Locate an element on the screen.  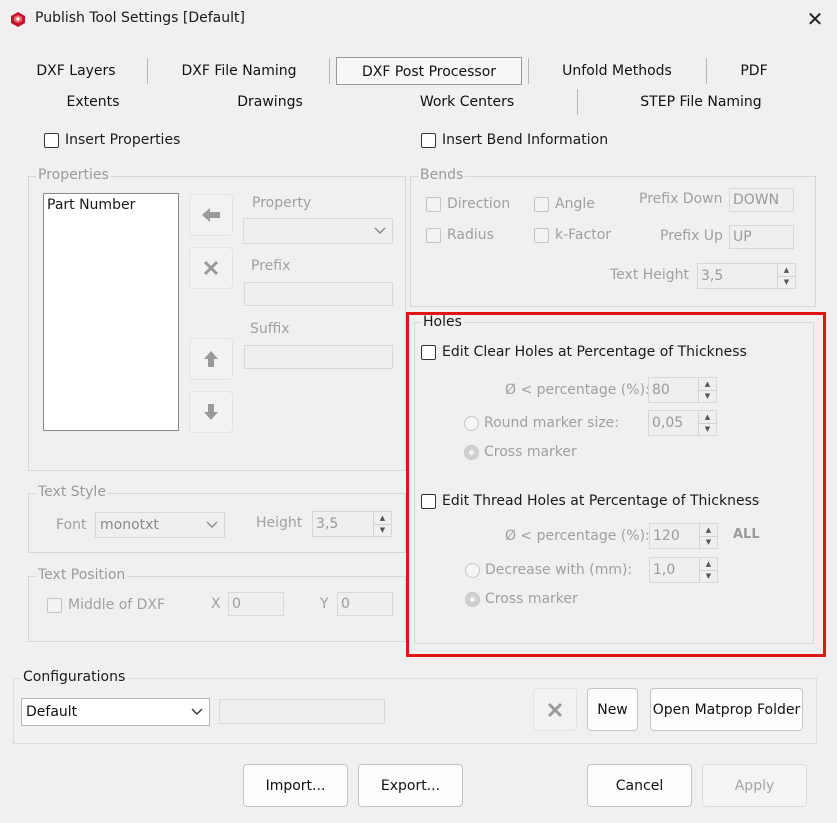
tab-dxf-file-naming: DXF File Naming is located at coordinates (239, 71).